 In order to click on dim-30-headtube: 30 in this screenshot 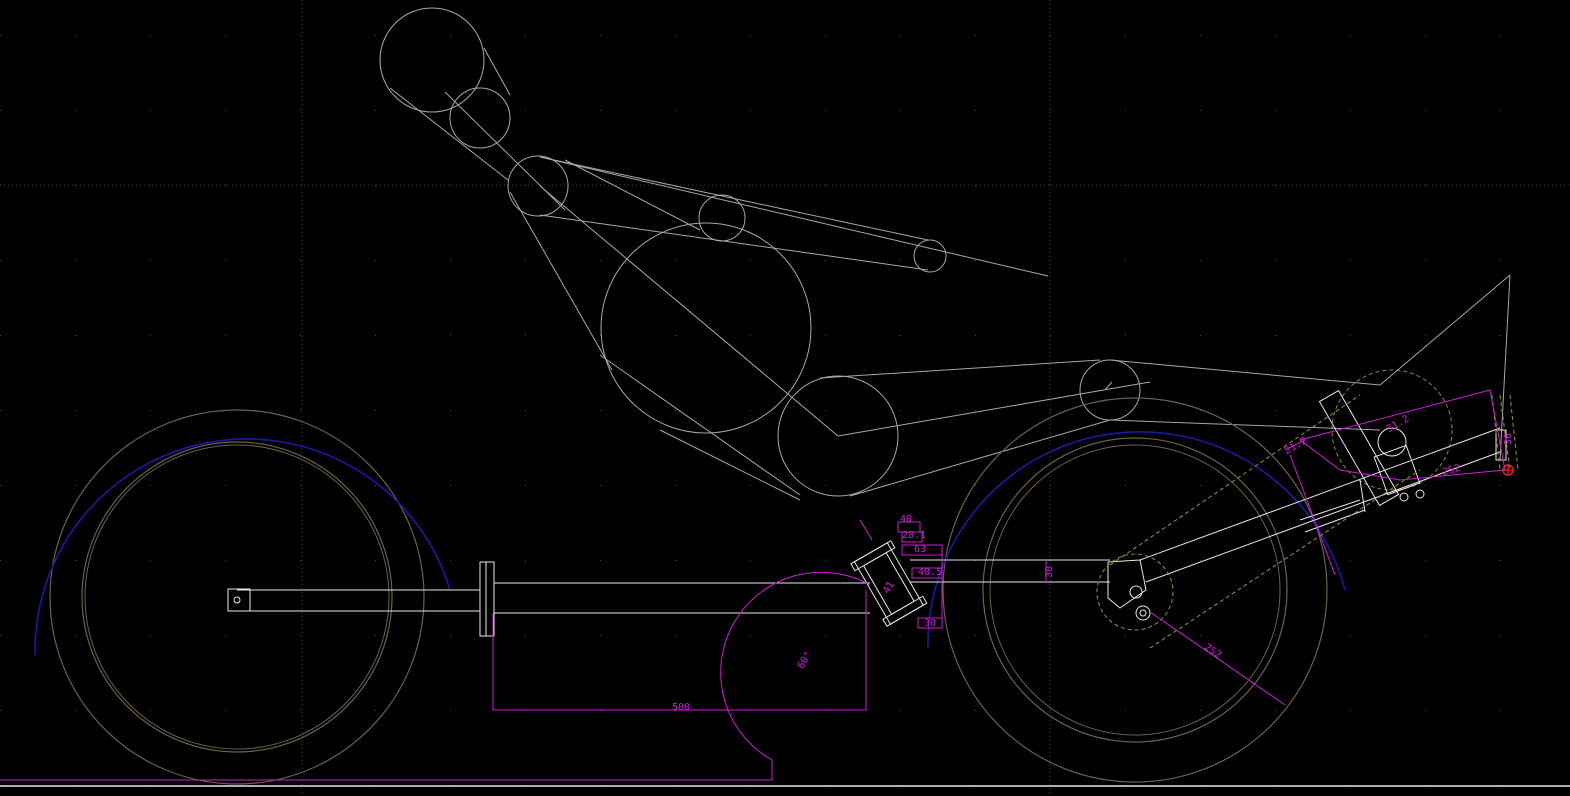, I will do `click(930, 623)`.